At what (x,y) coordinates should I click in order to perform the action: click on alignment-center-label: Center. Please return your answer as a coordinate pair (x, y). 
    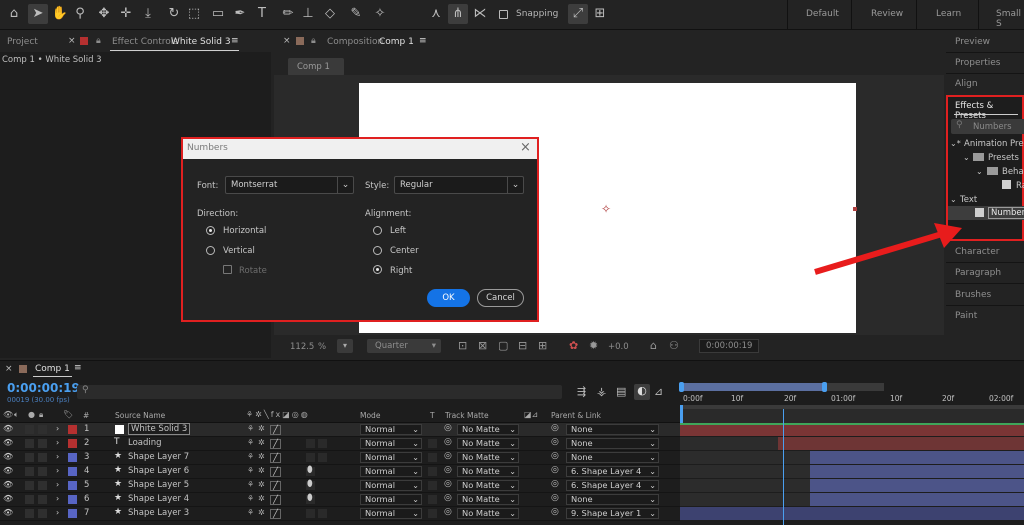
    Looking at the image, I should click on (404, 251).